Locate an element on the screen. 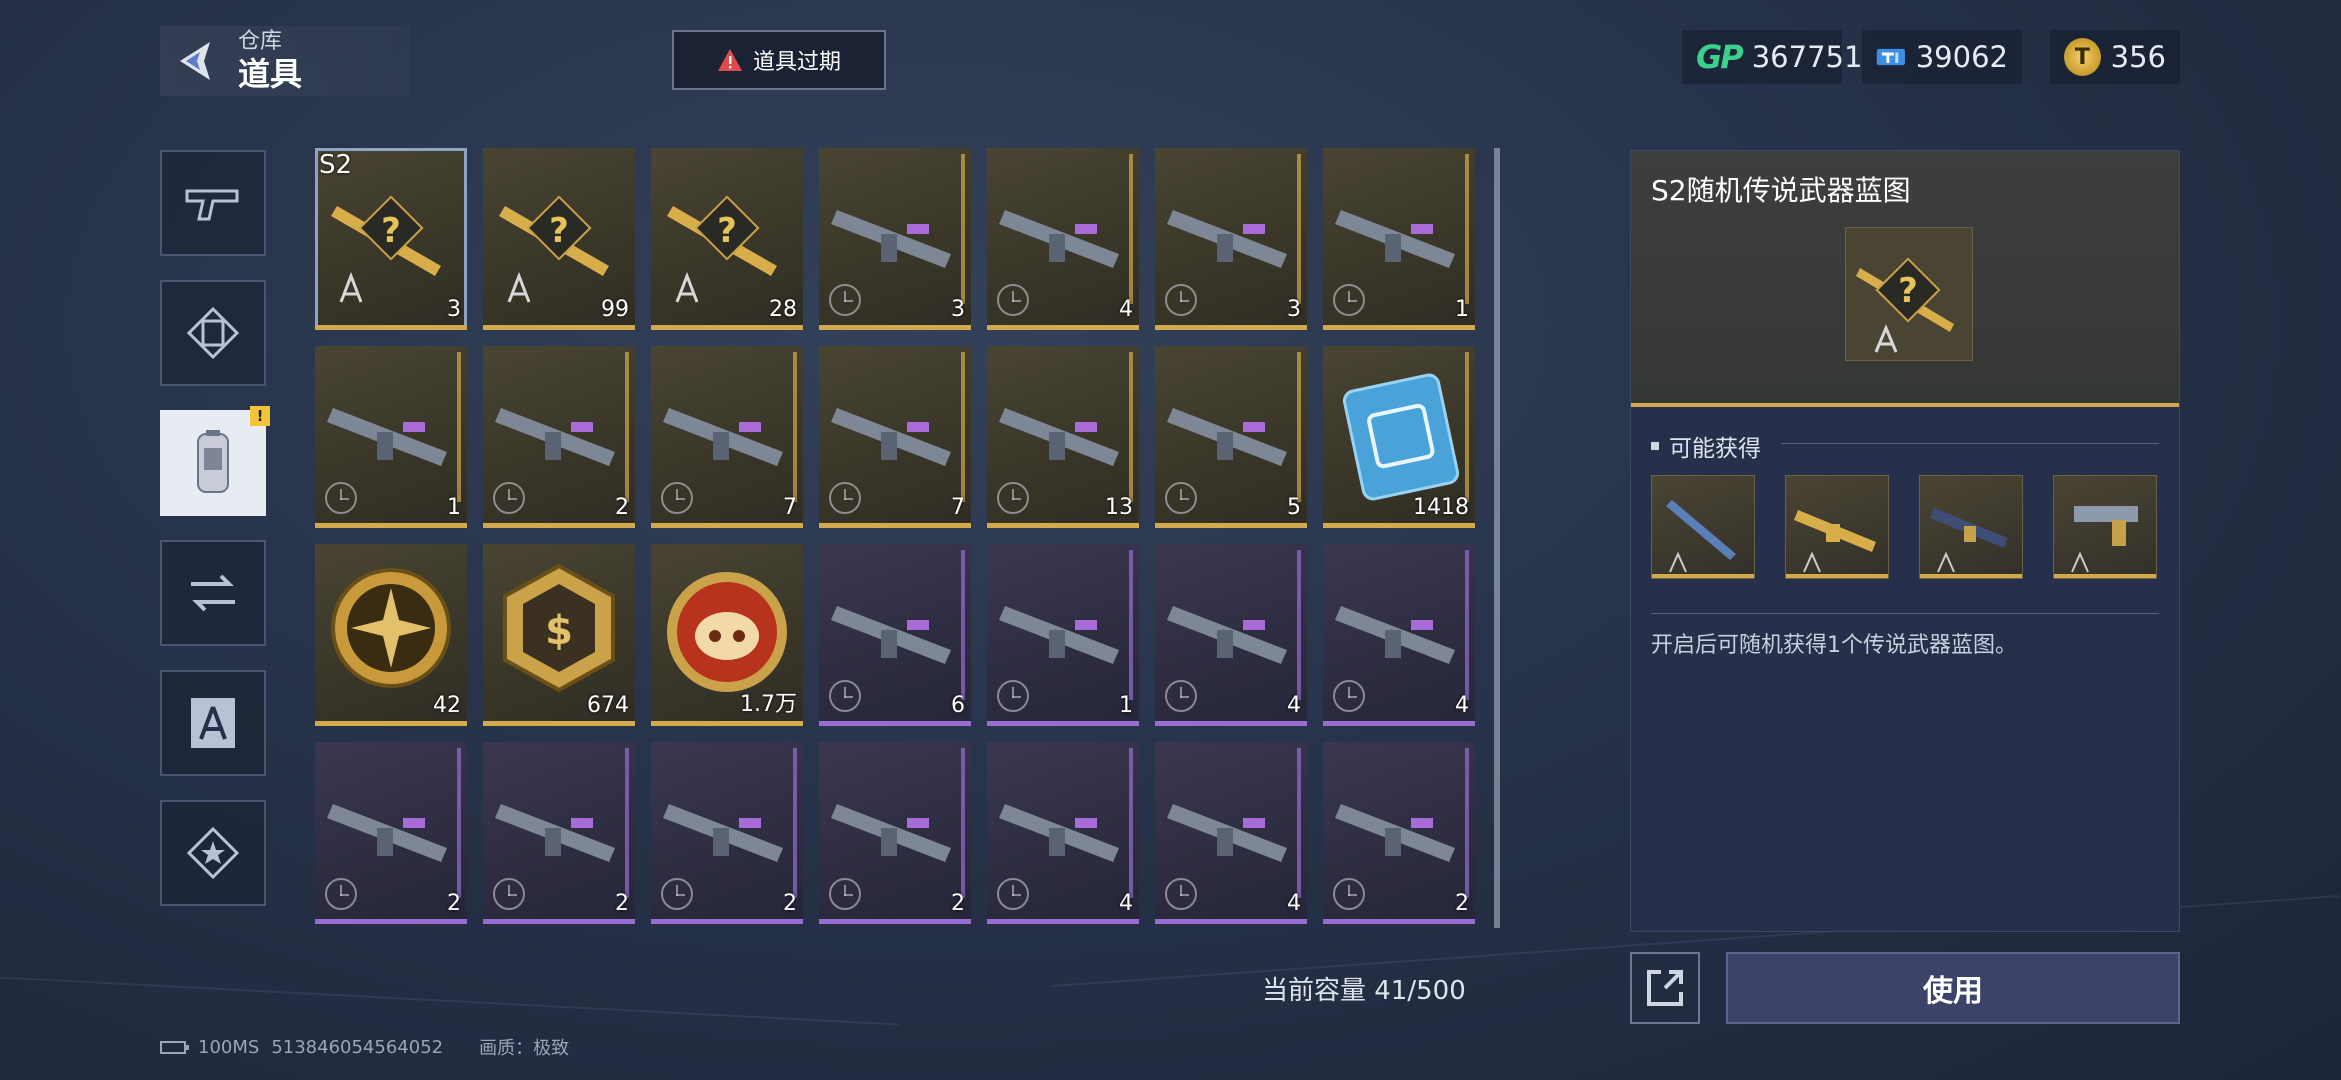  item-count: 28 is located at coordinates (783, 309).